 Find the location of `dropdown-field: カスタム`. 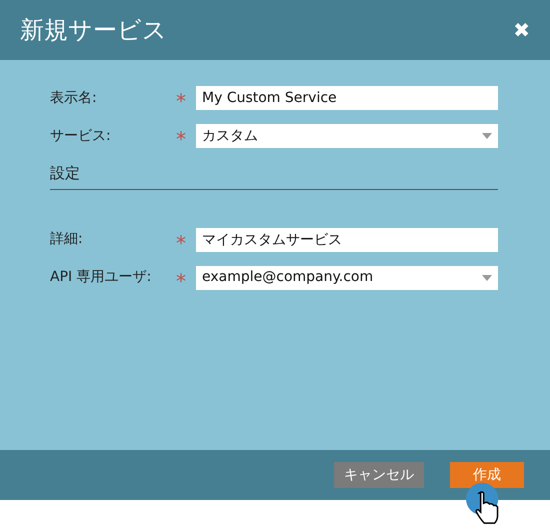

dropdown-field: カスタム is located at coordinates (347, 136).